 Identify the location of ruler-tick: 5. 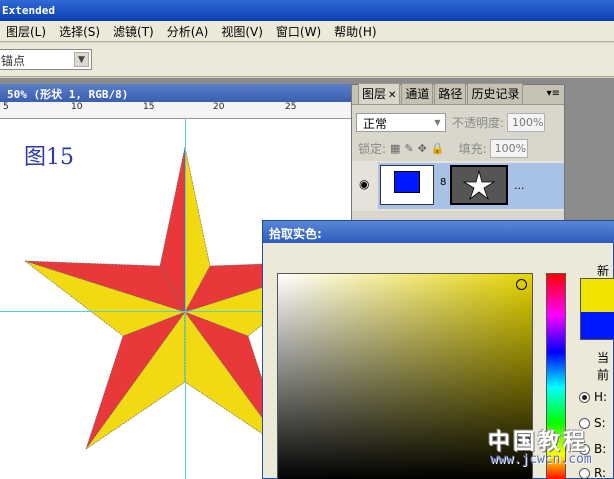
(6, 107).